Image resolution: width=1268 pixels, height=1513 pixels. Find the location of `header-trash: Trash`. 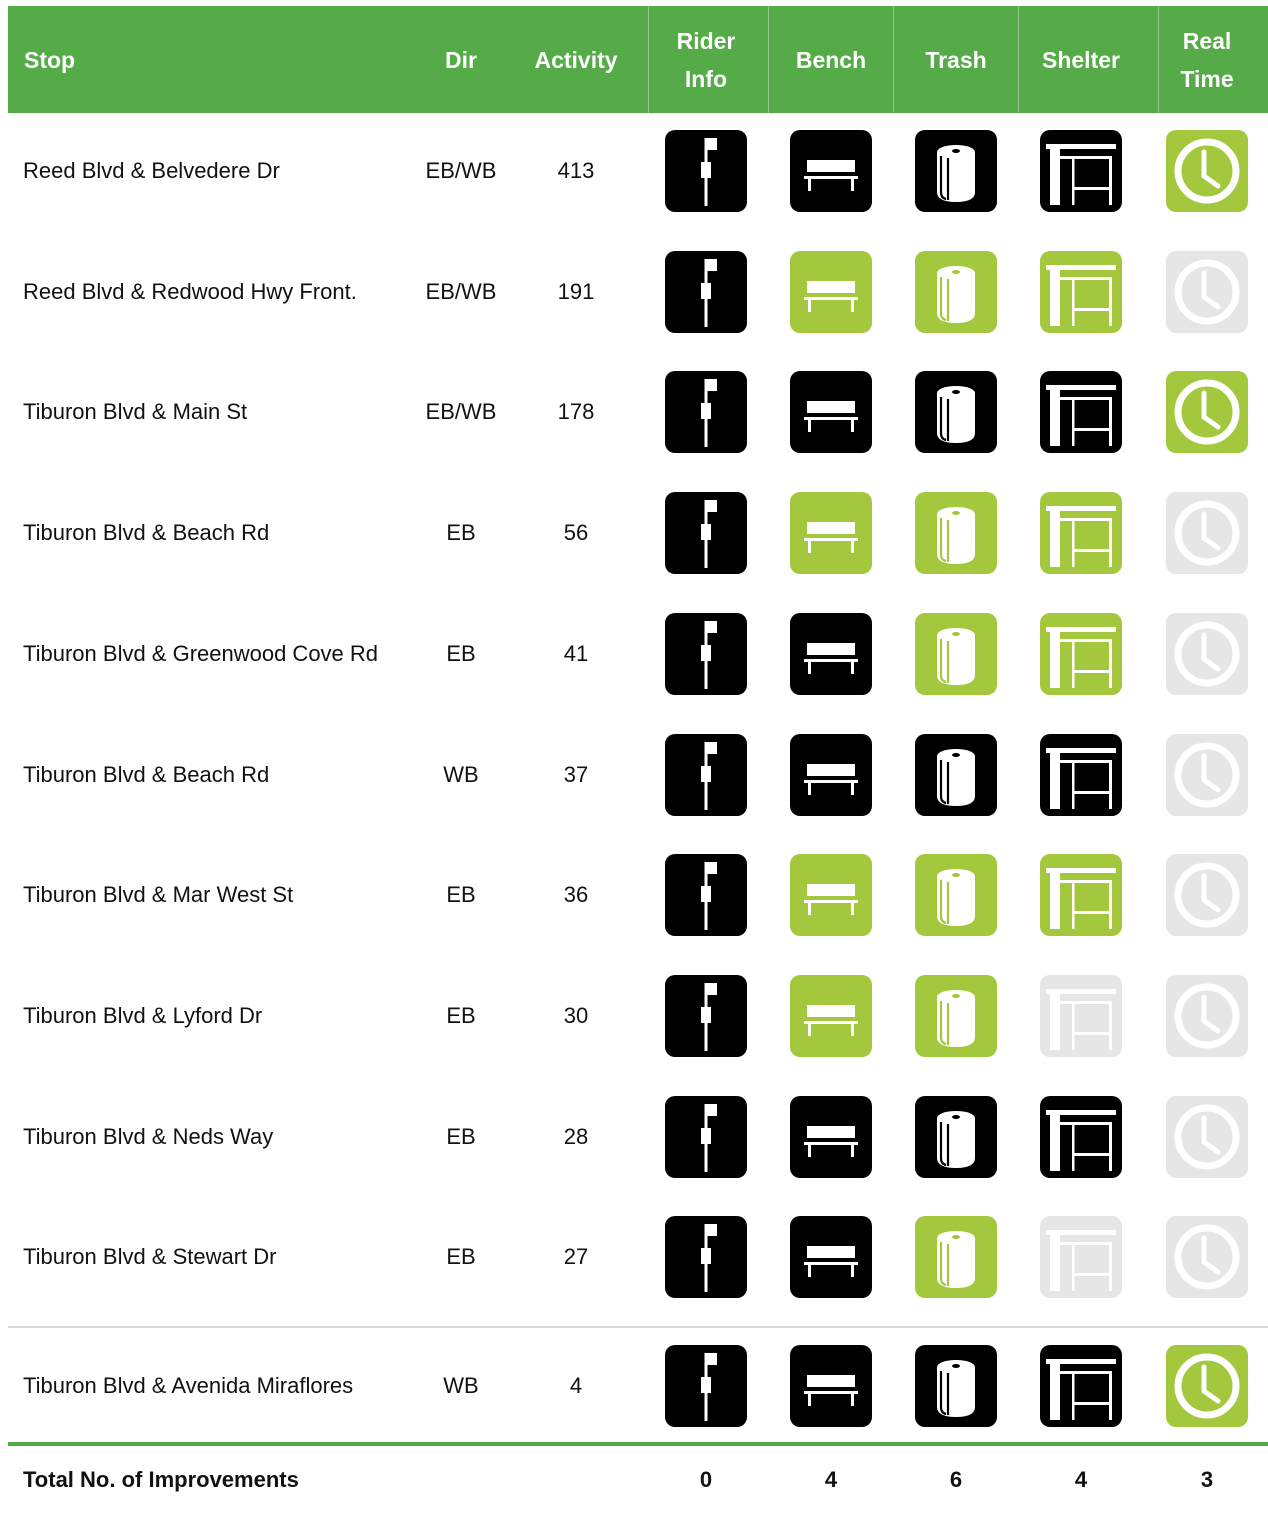

header-trash: Trash is located at coordinates (956, 59).